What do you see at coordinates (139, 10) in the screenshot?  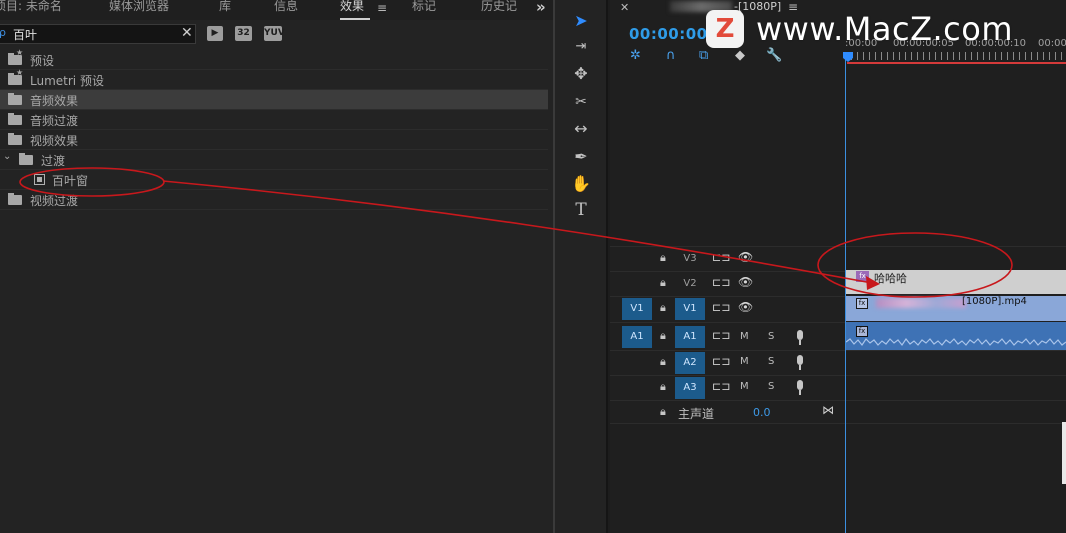 I see `tab-media-browser: 媒体浏览器` at bounding box center [139, 10].